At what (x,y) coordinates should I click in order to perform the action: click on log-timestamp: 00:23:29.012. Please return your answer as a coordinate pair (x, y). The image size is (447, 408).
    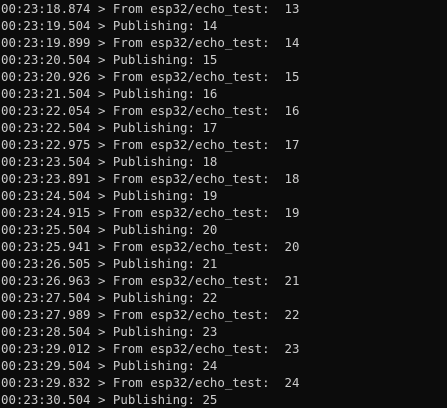
    Looking at the image, I should click on (46, 348).